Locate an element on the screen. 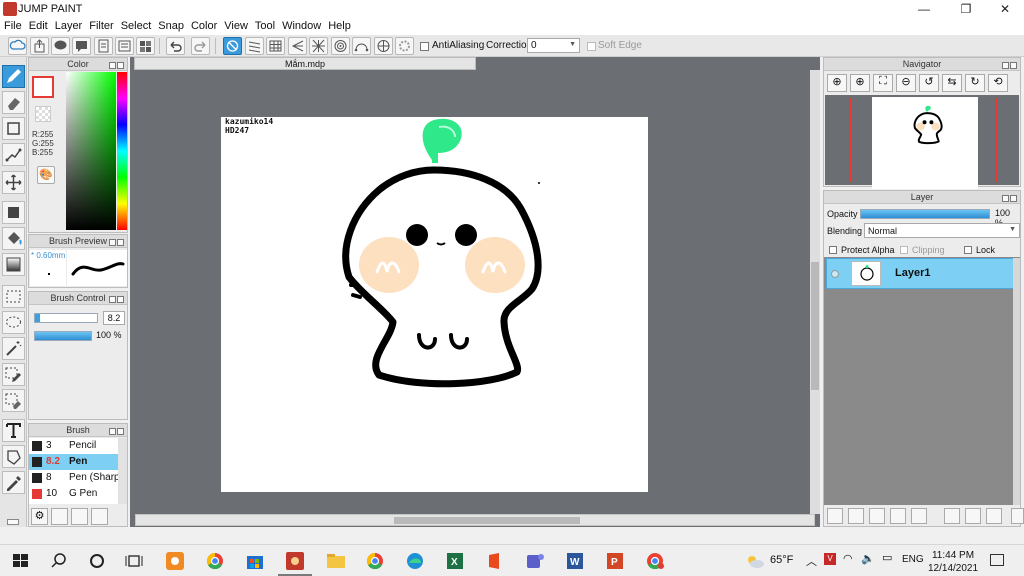 This screenshot has height=576, width=1024. search-icon is located at coordinates (59, 561).